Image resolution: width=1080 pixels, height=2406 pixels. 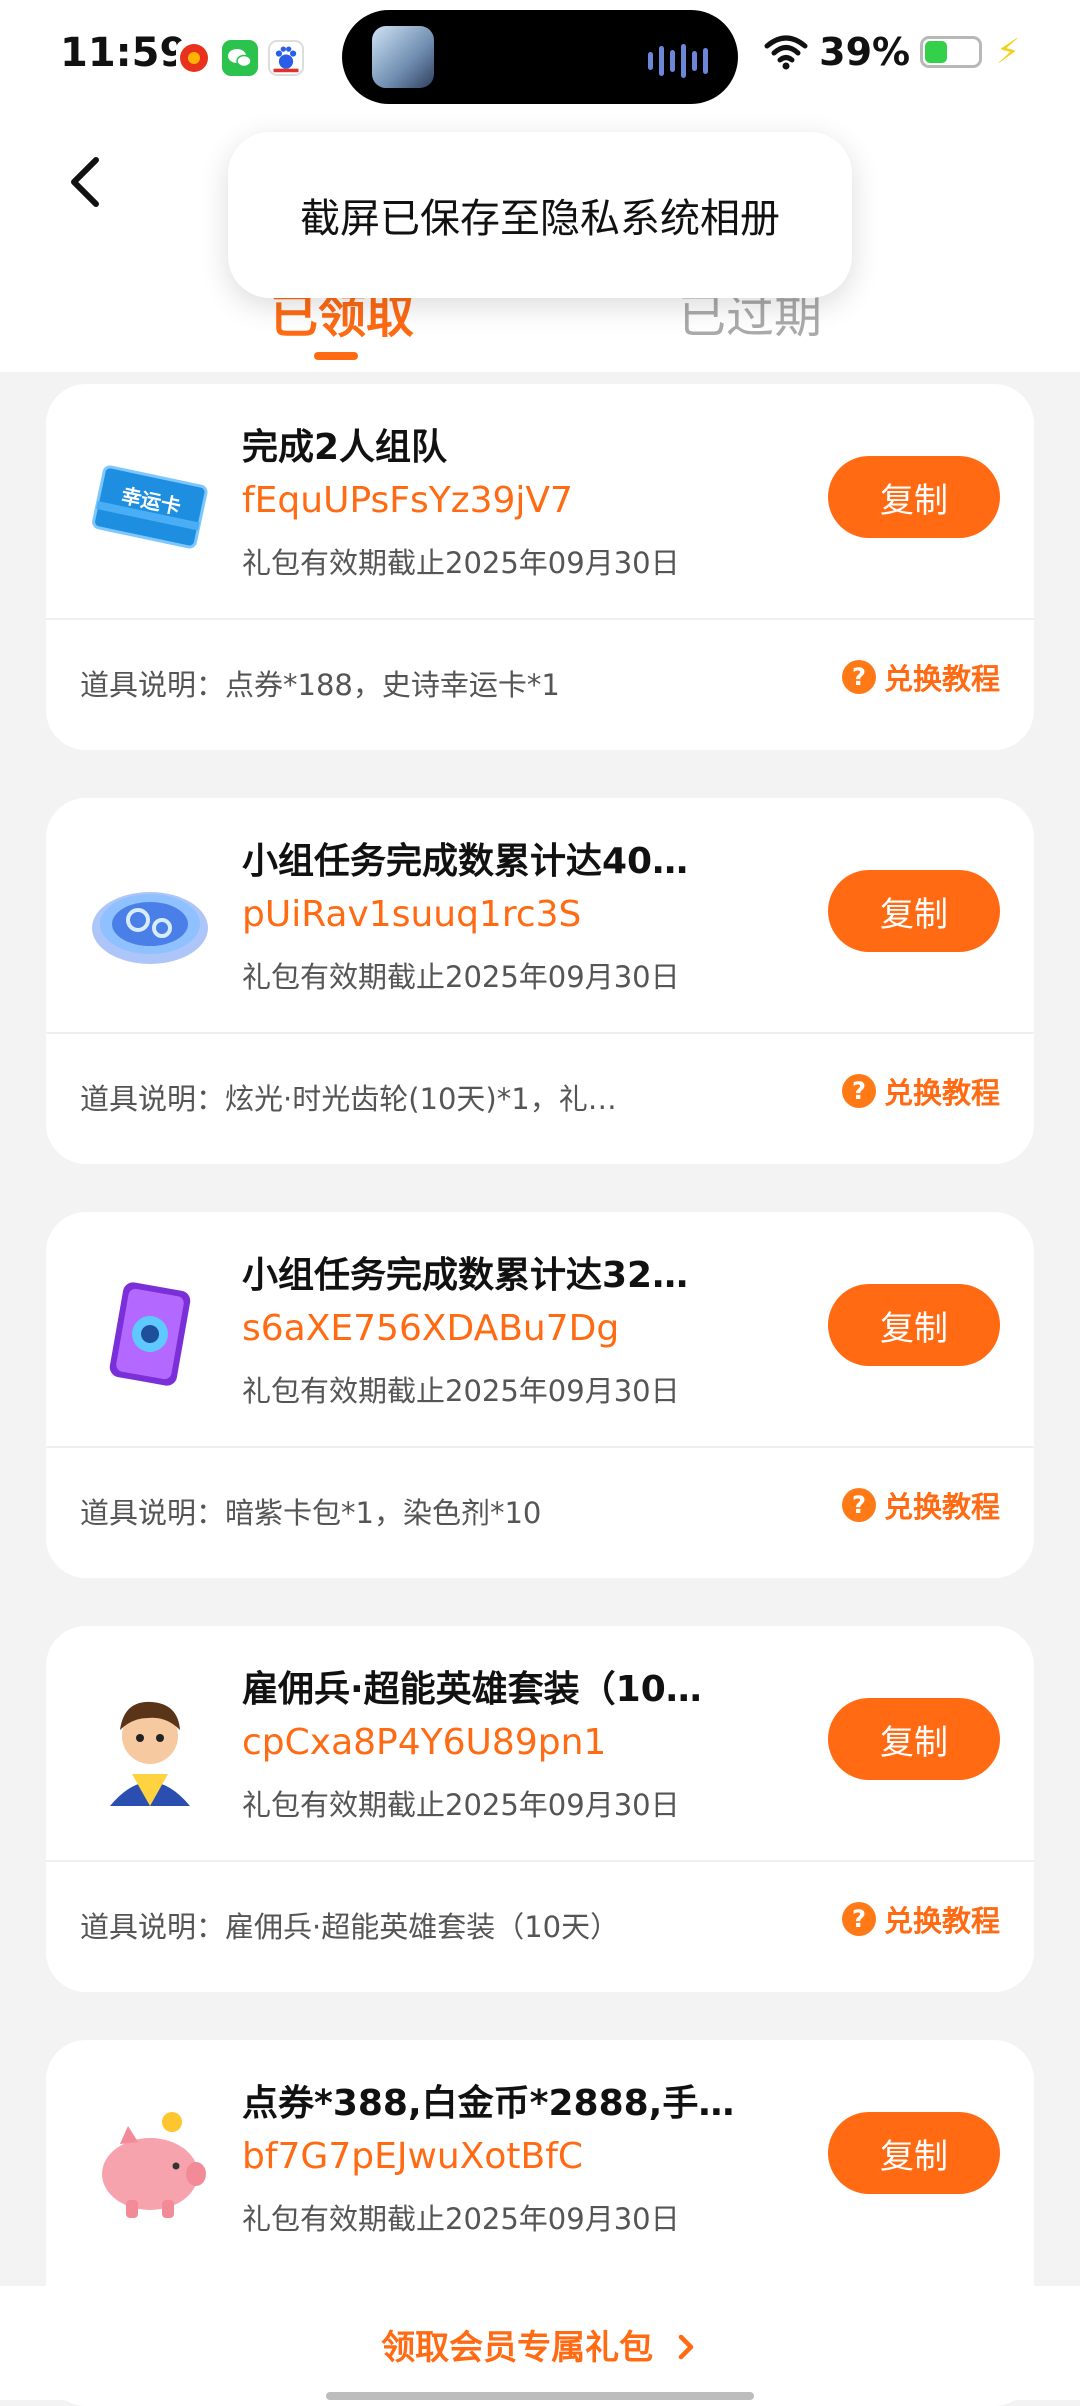 I want to click on wifi-icon, so click(x=786, y=52).